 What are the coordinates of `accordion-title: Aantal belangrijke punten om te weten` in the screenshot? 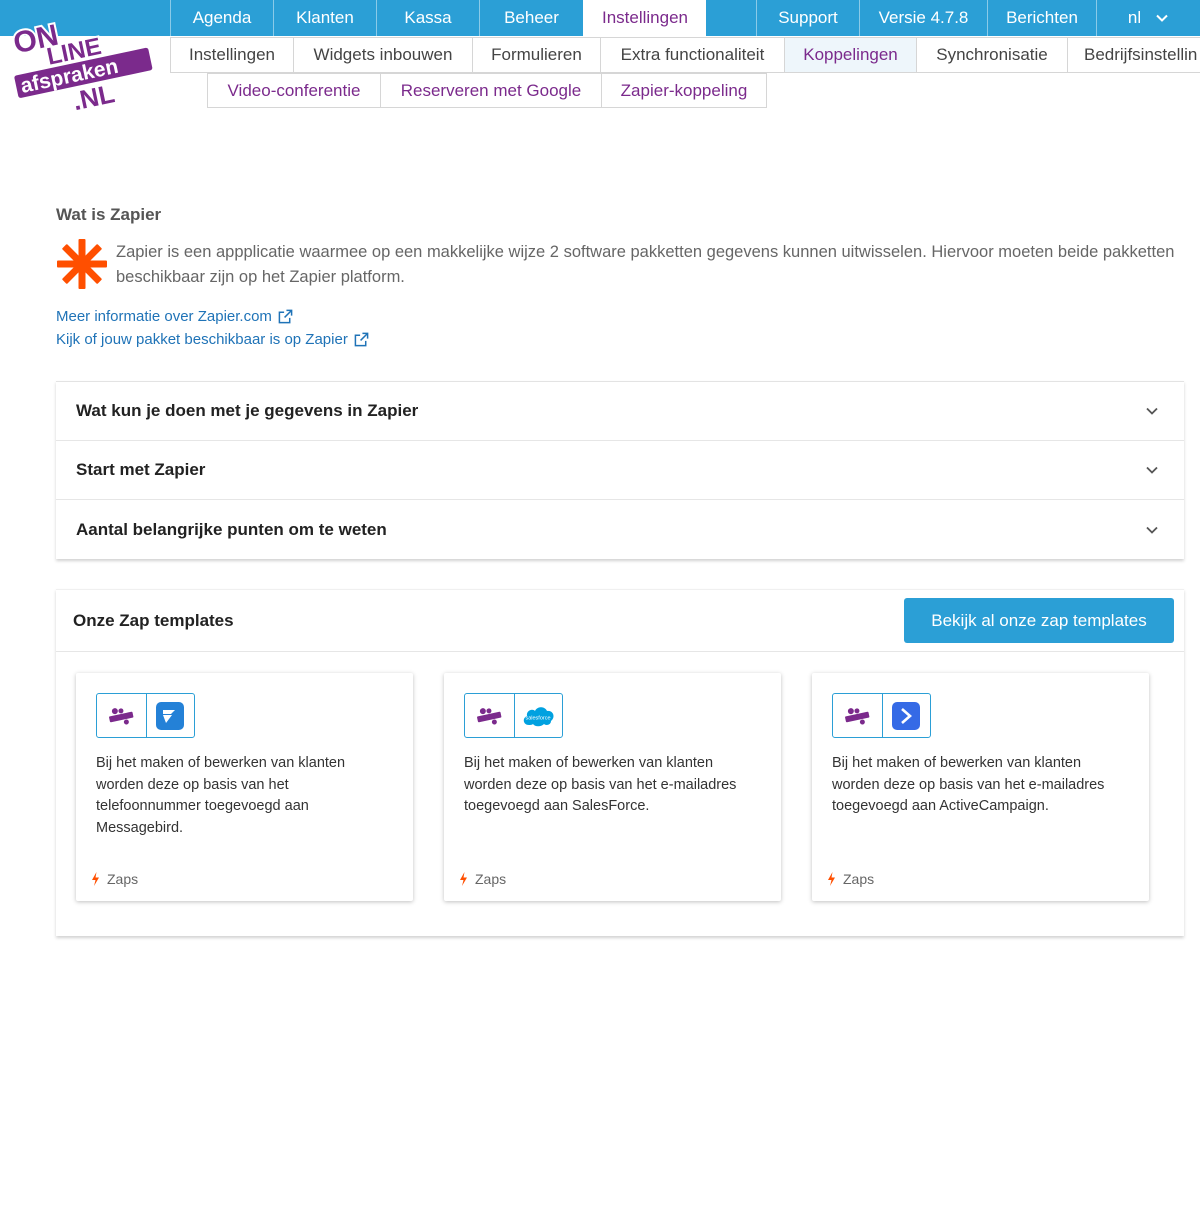 It's located at (231, 529).